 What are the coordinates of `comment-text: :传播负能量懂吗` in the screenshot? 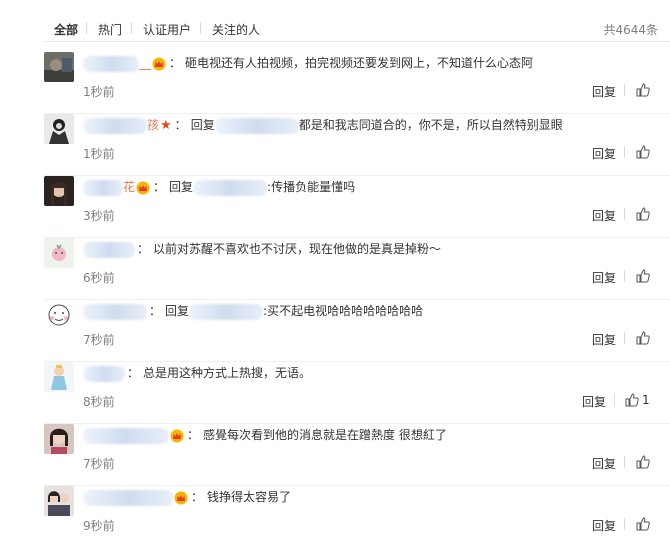 It's located at (311, 187).